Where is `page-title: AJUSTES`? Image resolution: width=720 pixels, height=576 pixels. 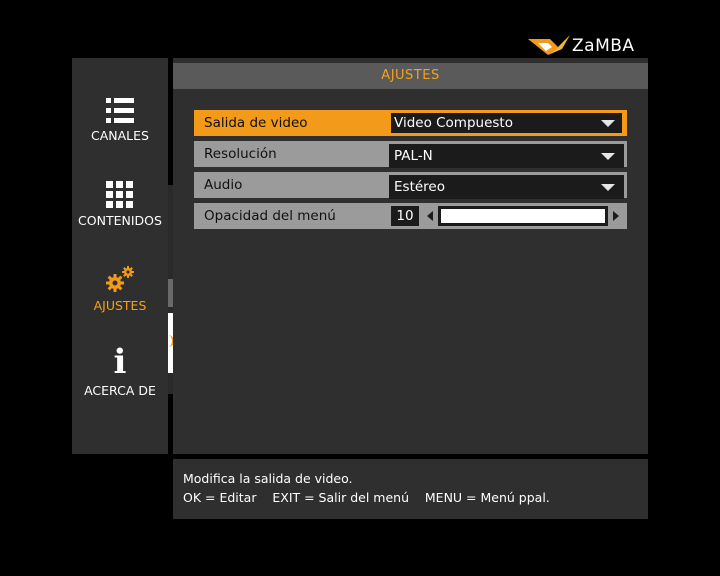
page-title: AJUSTES is located at coordinates (410, 76).